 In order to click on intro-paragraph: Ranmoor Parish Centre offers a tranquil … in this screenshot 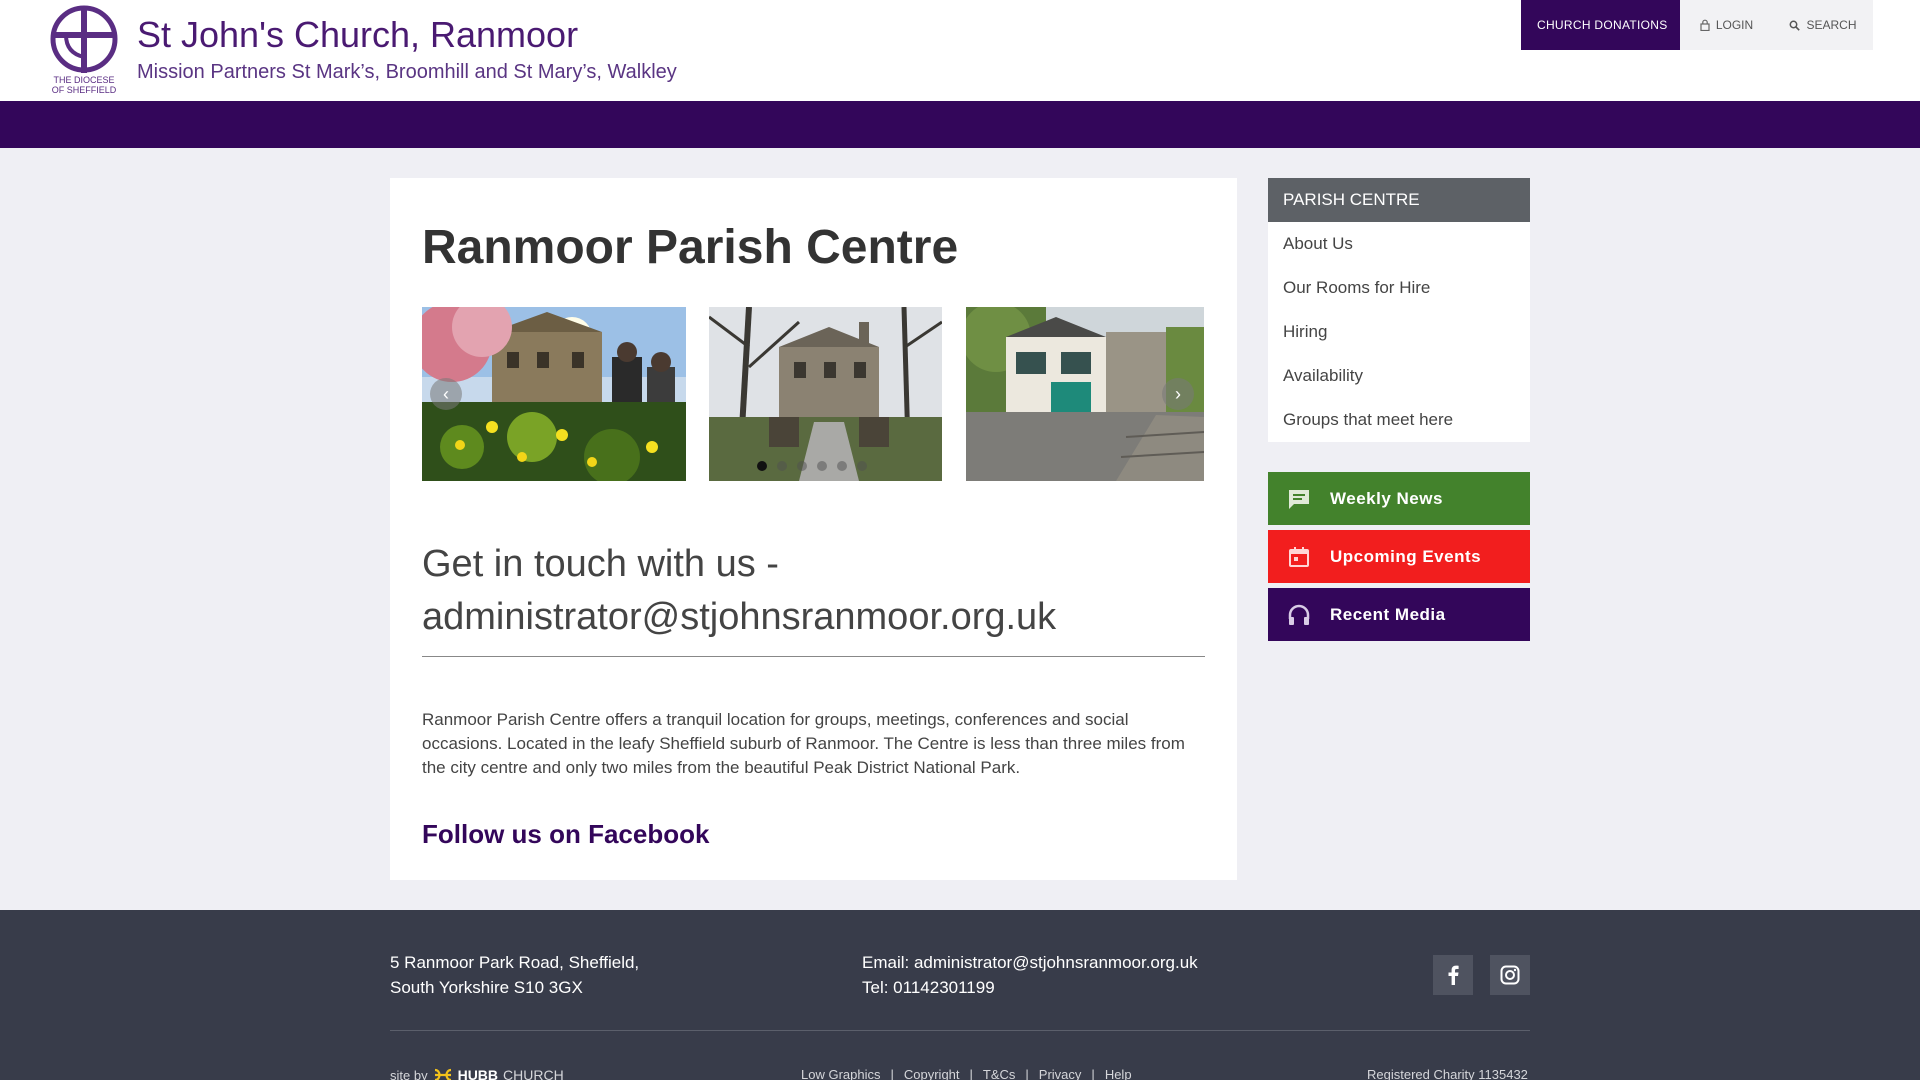, I will do `click(803, 743)`.